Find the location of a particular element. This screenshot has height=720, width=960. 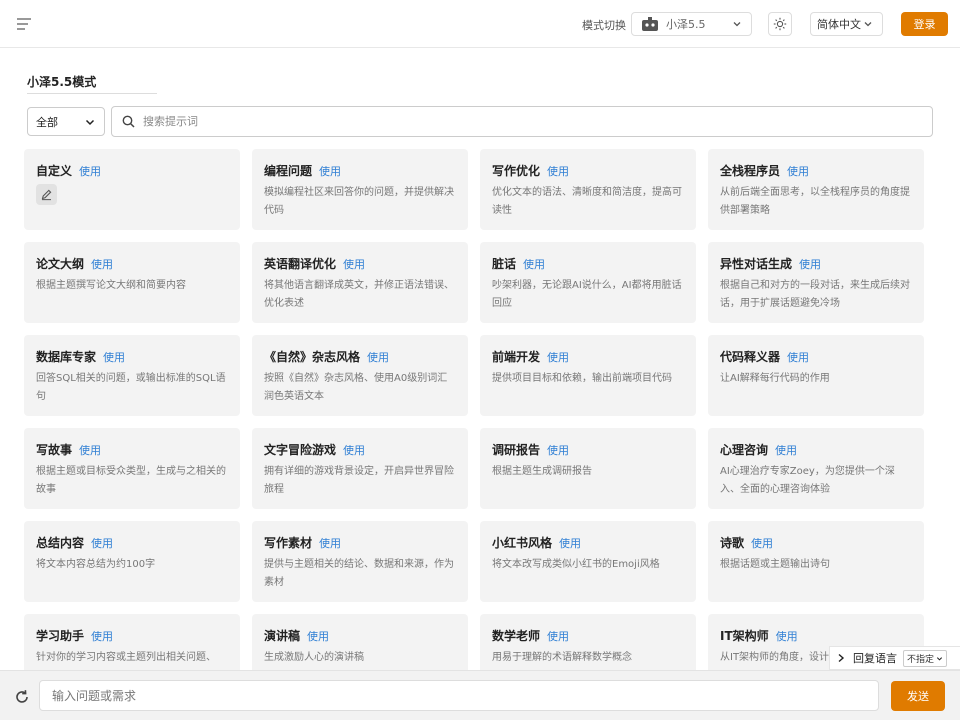

card-header: 写作素材 使用 is located at coordinates (360, 542).